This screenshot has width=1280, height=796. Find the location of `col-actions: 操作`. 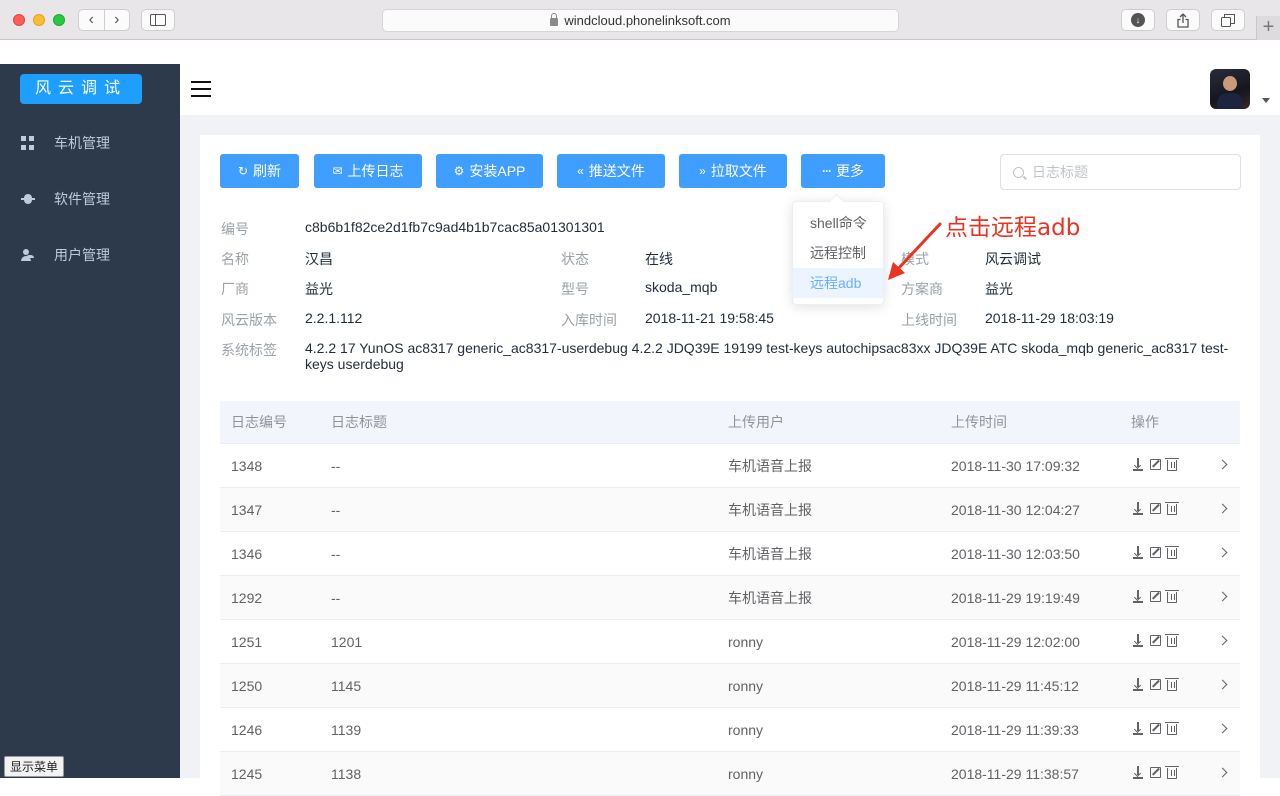

col-actions: 操作 is located at coordinates (1145, 422).